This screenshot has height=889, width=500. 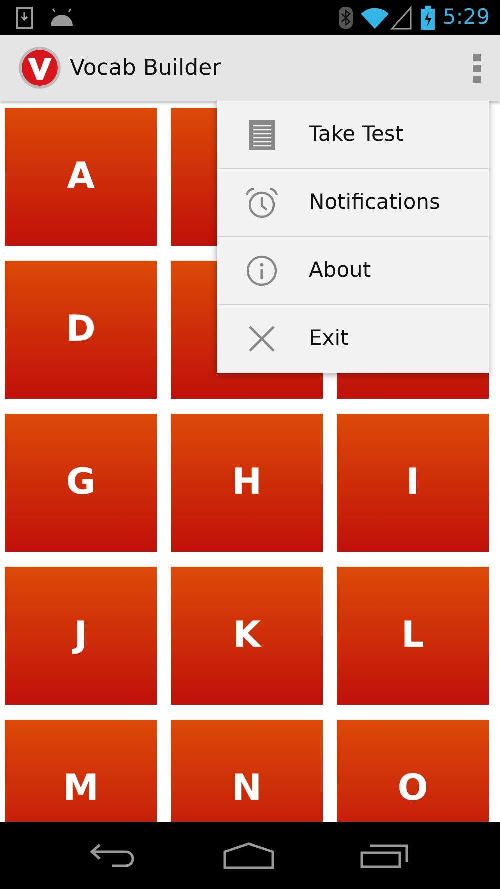 What do you see at coordinates (386, 18) in the screenshot?
I see `wifi-signal-icon` at bounding box center [386, 18].